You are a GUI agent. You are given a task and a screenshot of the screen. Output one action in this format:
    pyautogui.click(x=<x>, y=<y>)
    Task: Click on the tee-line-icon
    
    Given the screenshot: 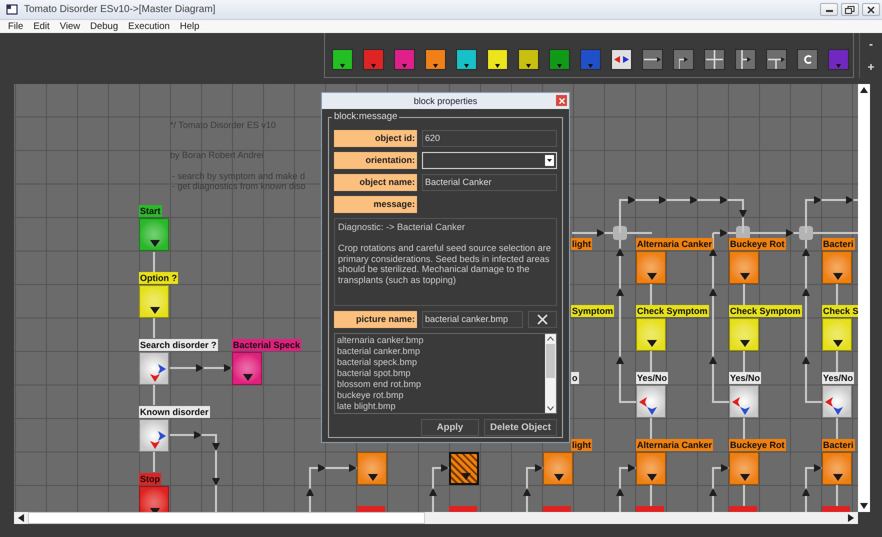 What is the action you would take?
    pyautogui.click(x=745, y=59)
    